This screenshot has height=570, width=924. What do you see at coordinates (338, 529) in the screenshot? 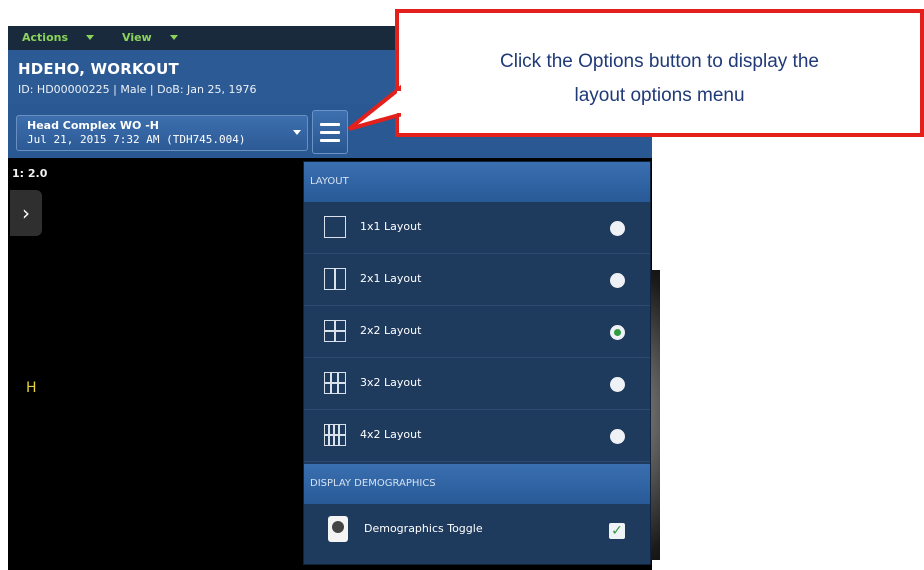
I see `demographics-icon` at bounding box center [338, 529].